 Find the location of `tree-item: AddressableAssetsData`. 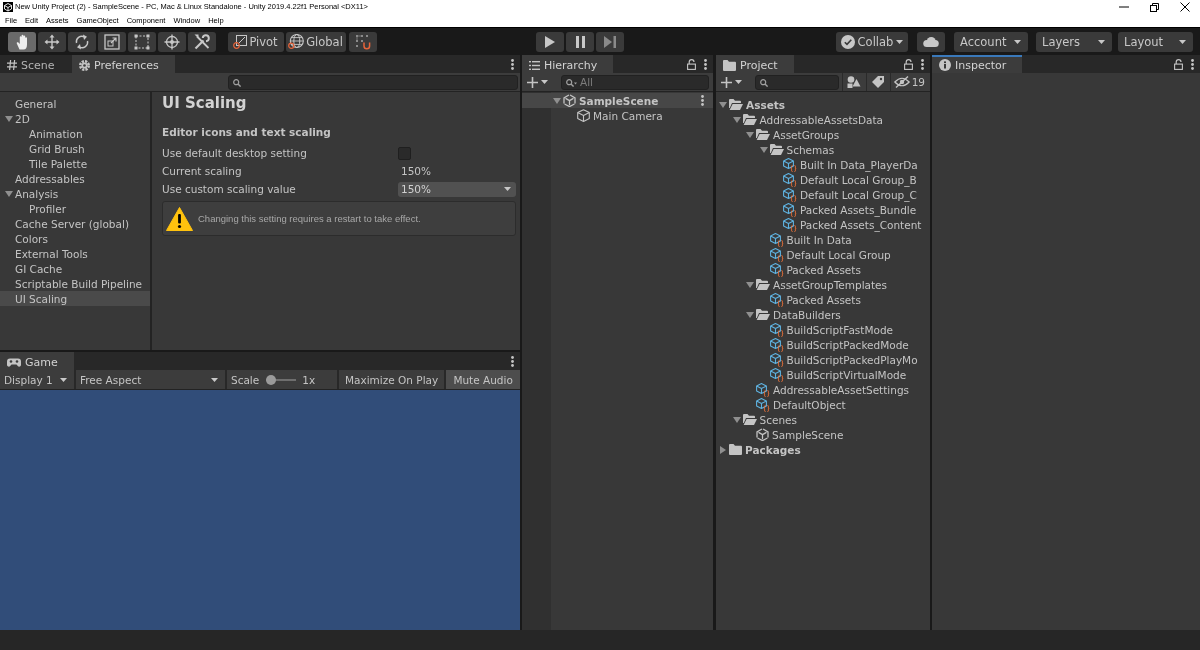

tree-item: AddressableAssetsData is located at coordinates (823, 119).